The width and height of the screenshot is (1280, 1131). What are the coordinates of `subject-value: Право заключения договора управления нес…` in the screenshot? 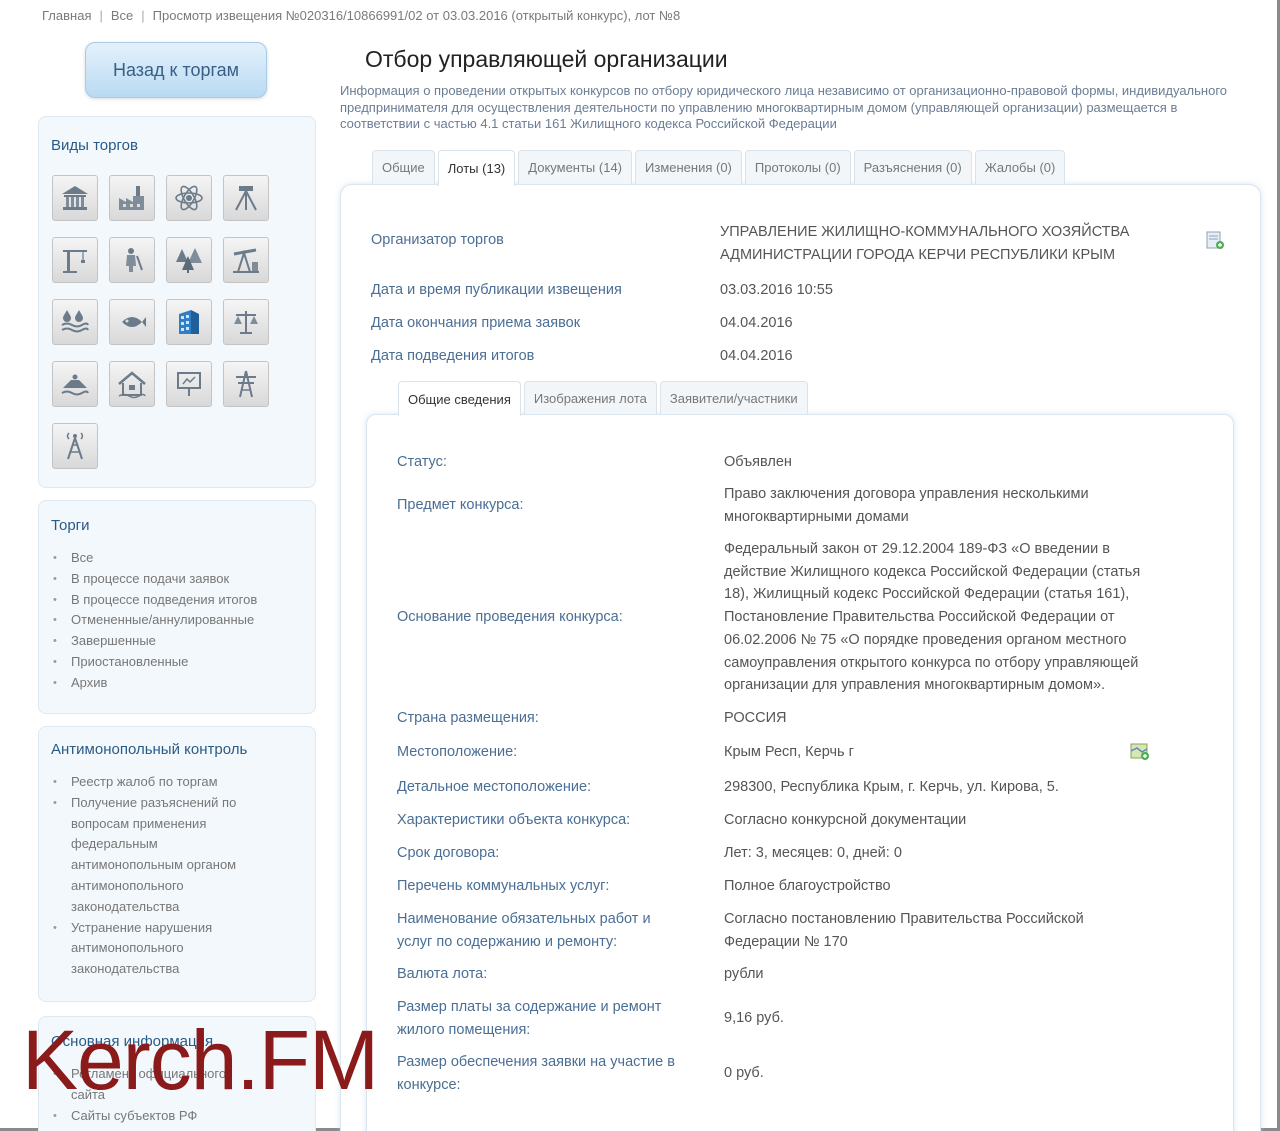 It's located at (959, 505).